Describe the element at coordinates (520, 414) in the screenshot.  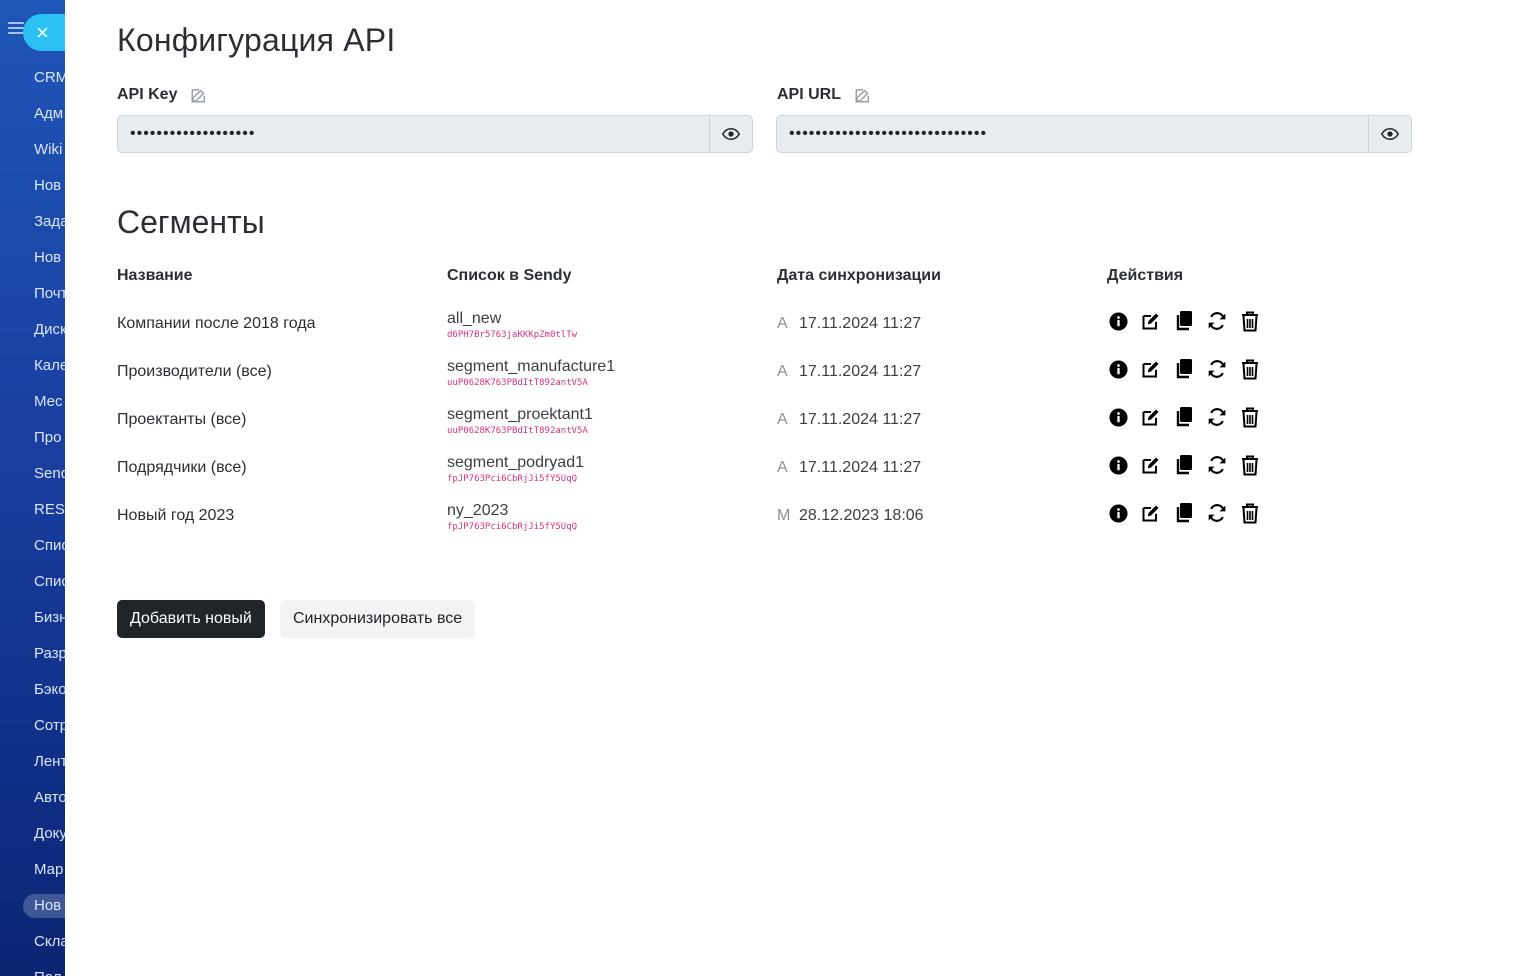
I see `list-name: segment_proektant1` at that location.